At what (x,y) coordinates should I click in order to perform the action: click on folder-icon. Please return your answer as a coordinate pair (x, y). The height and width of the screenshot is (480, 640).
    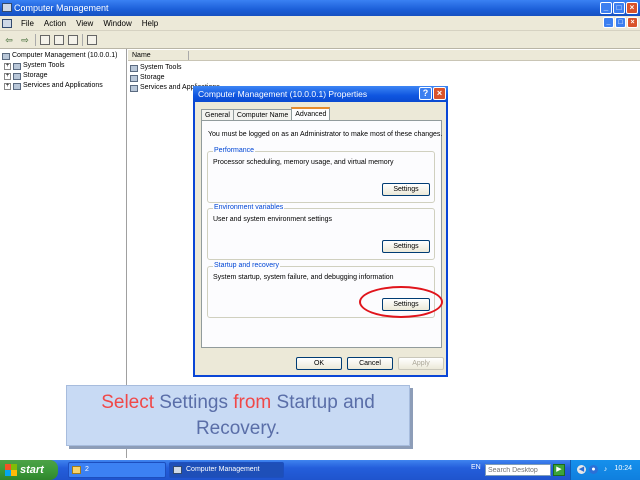
    Looking at the image, I should click on (76, 470).